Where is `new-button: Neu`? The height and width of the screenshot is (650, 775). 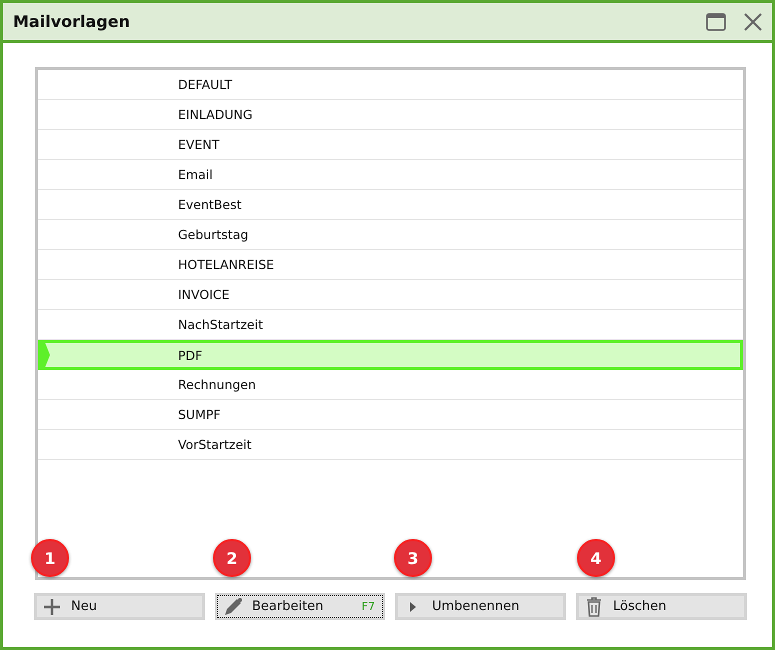 new-button: Neu is located at coordinates (119, 606).